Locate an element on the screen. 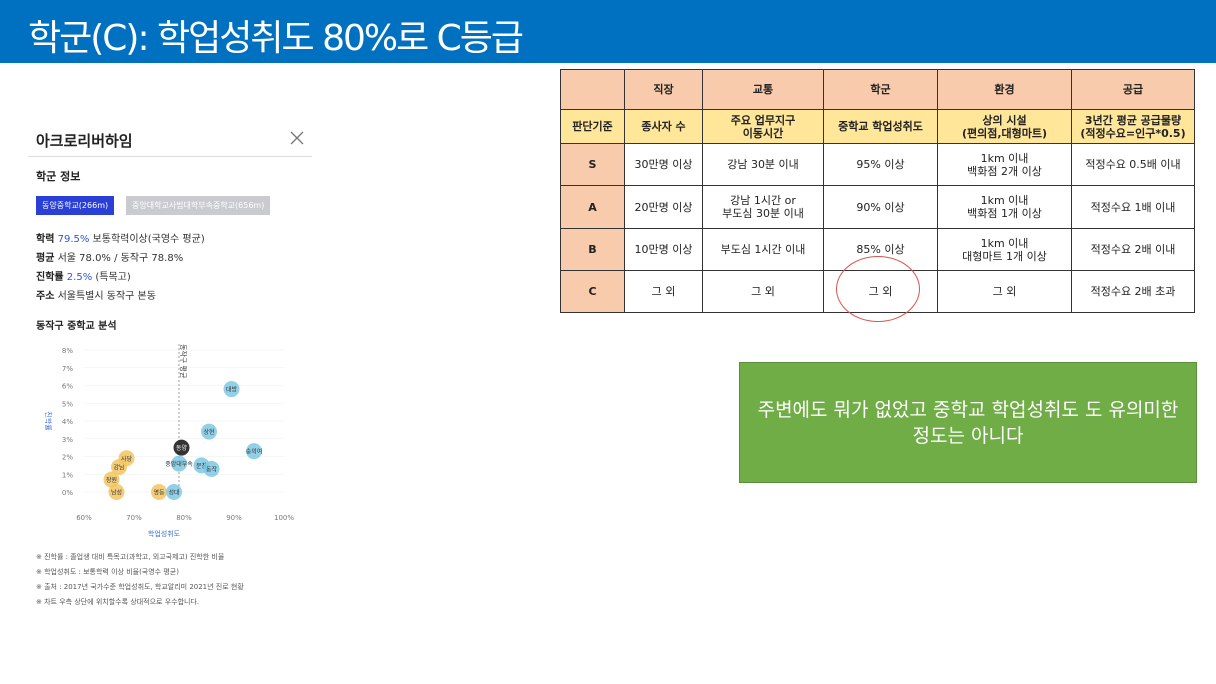  y-tick-label: 5% is located at coordinates (67, 404).